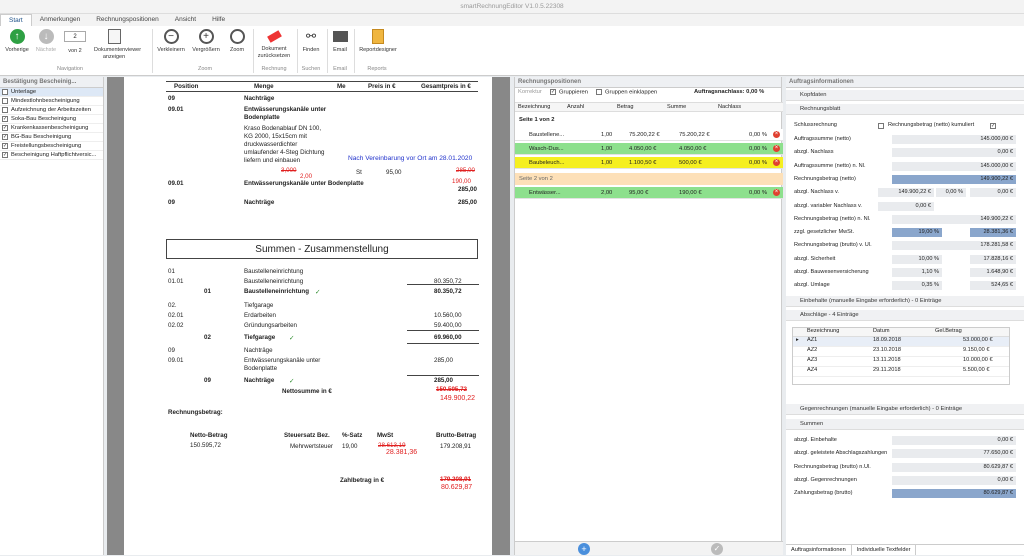 The image size is (1024, 556). I want to click on row-percent-field: 0,00 %, so click(951, 193).